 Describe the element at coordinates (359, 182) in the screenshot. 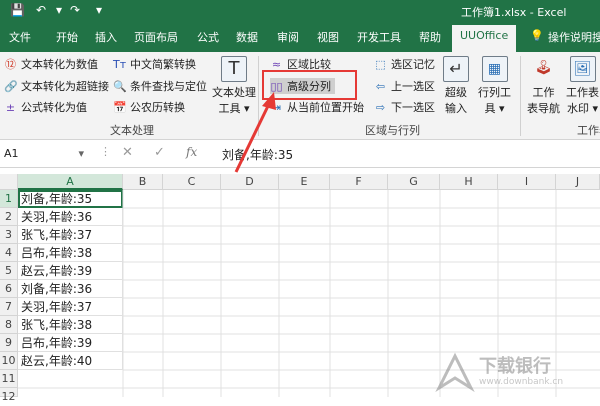

I see `column-header: F` at that location.